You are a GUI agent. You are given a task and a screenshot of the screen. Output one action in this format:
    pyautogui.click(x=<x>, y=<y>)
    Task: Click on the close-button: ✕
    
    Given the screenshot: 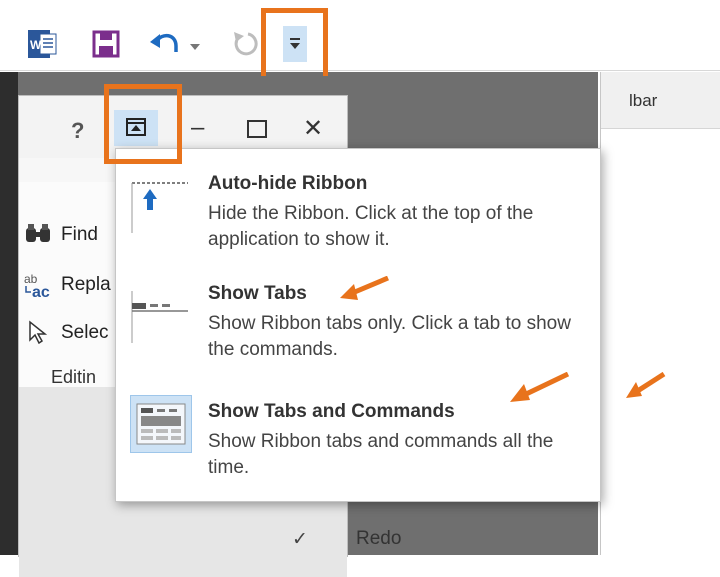 What is the action you would take?
    pyautogui.click(x=313, y=128)
    